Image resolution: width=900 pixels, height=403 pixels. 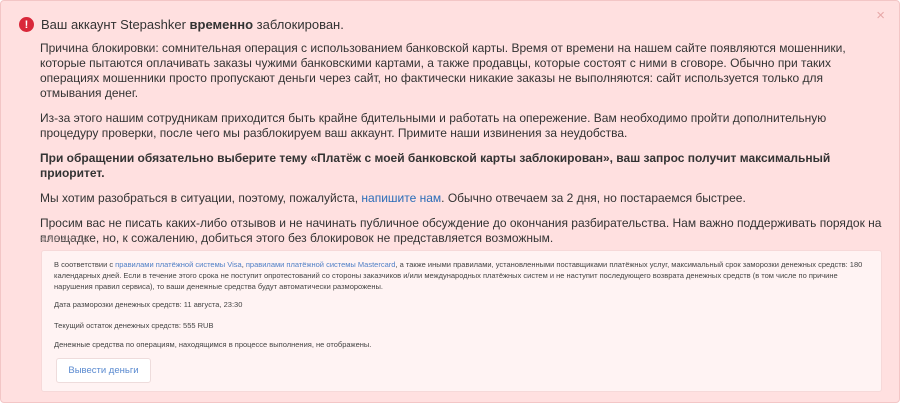 What do you see at coordinates (115, 24) in the screenshot?
I see `title-prefix: Ваш аккаунт Stepashker` at bounding box center [115, 24].